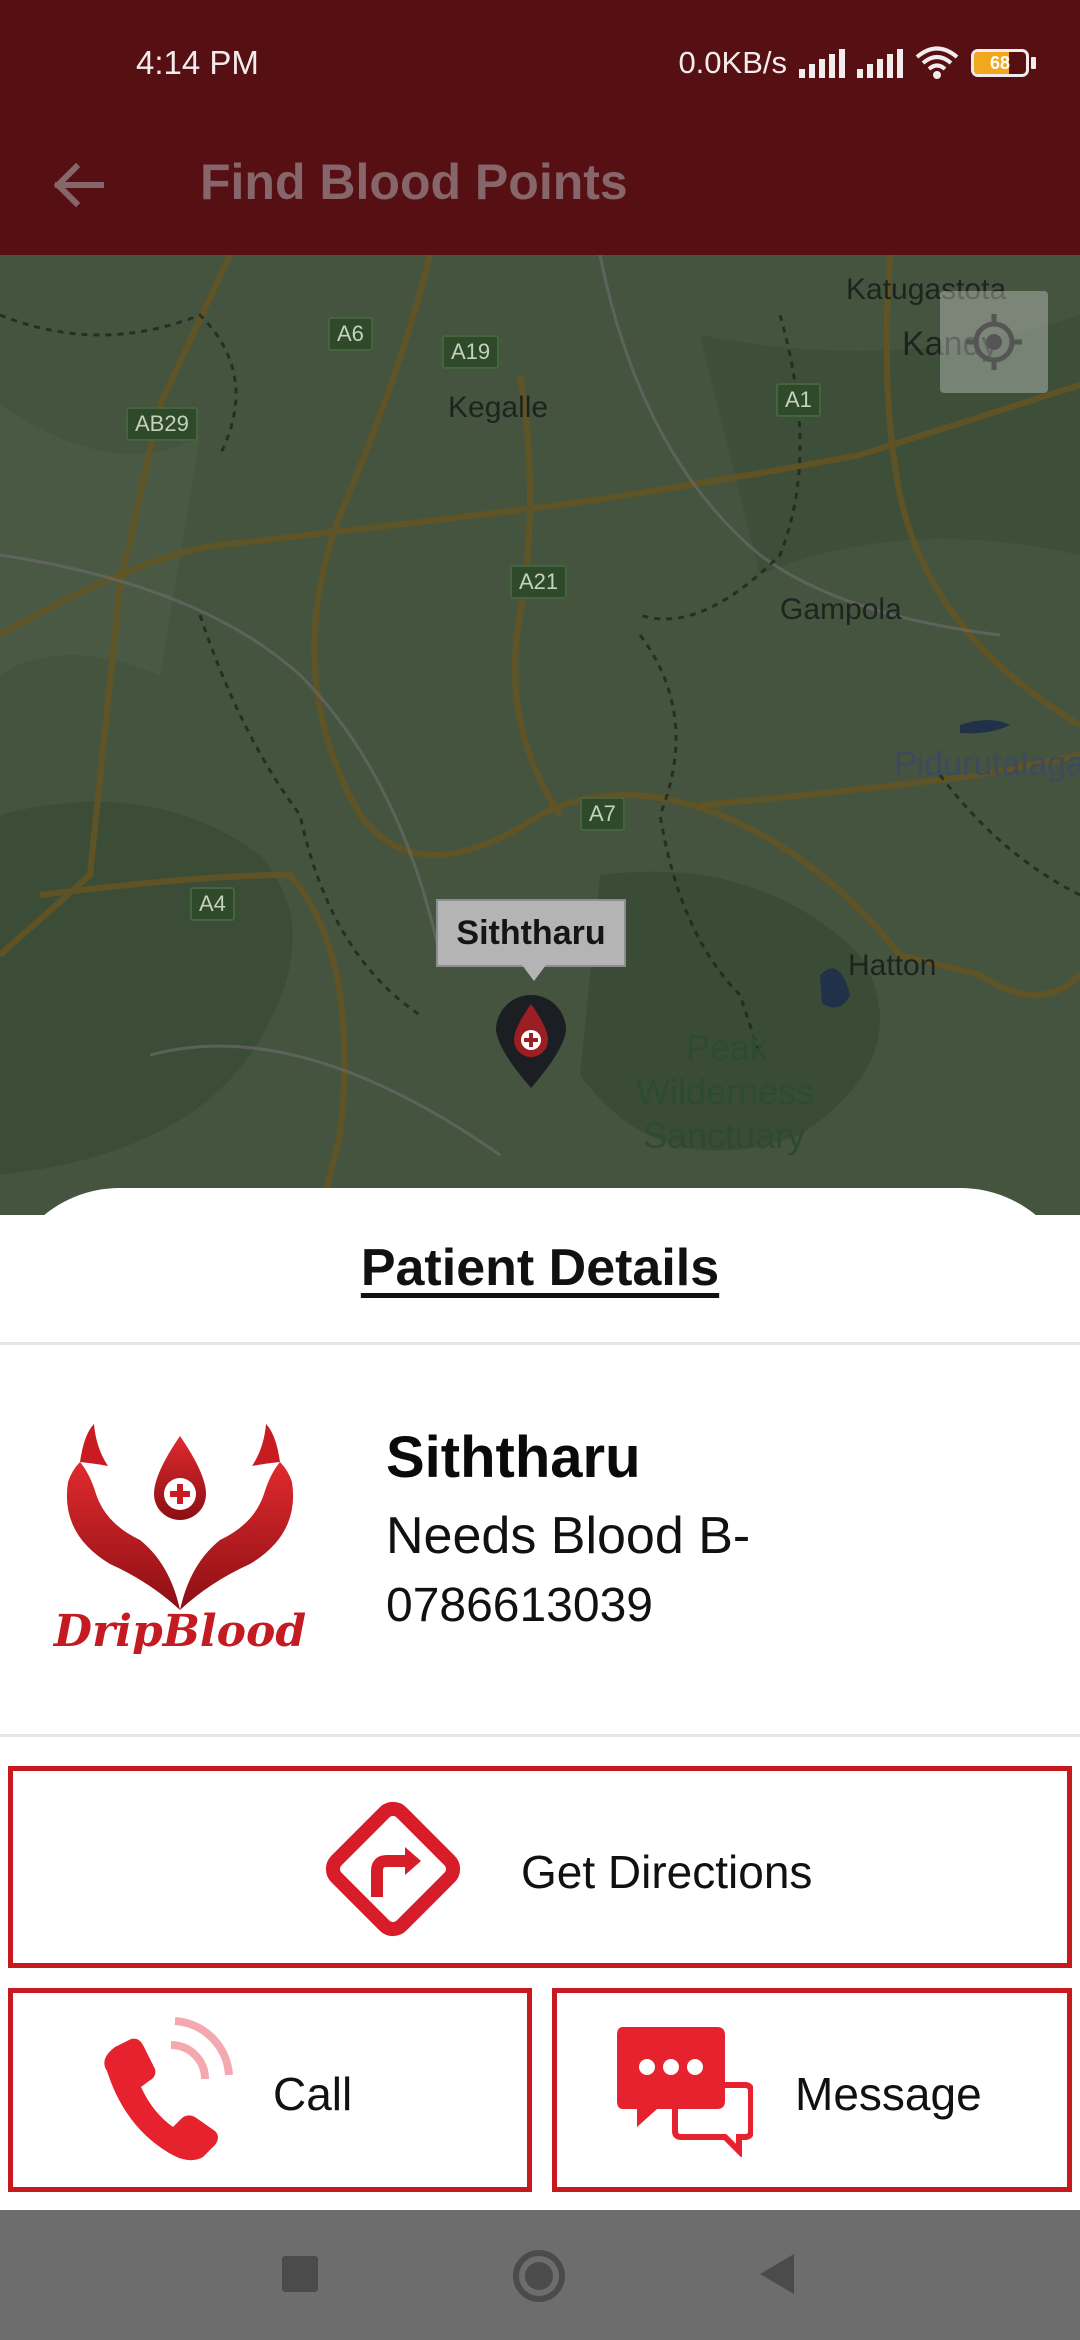 The width and height of the screenshot is (1080, 2340). I want to click on battery-level: 68, so click(1000, 62).